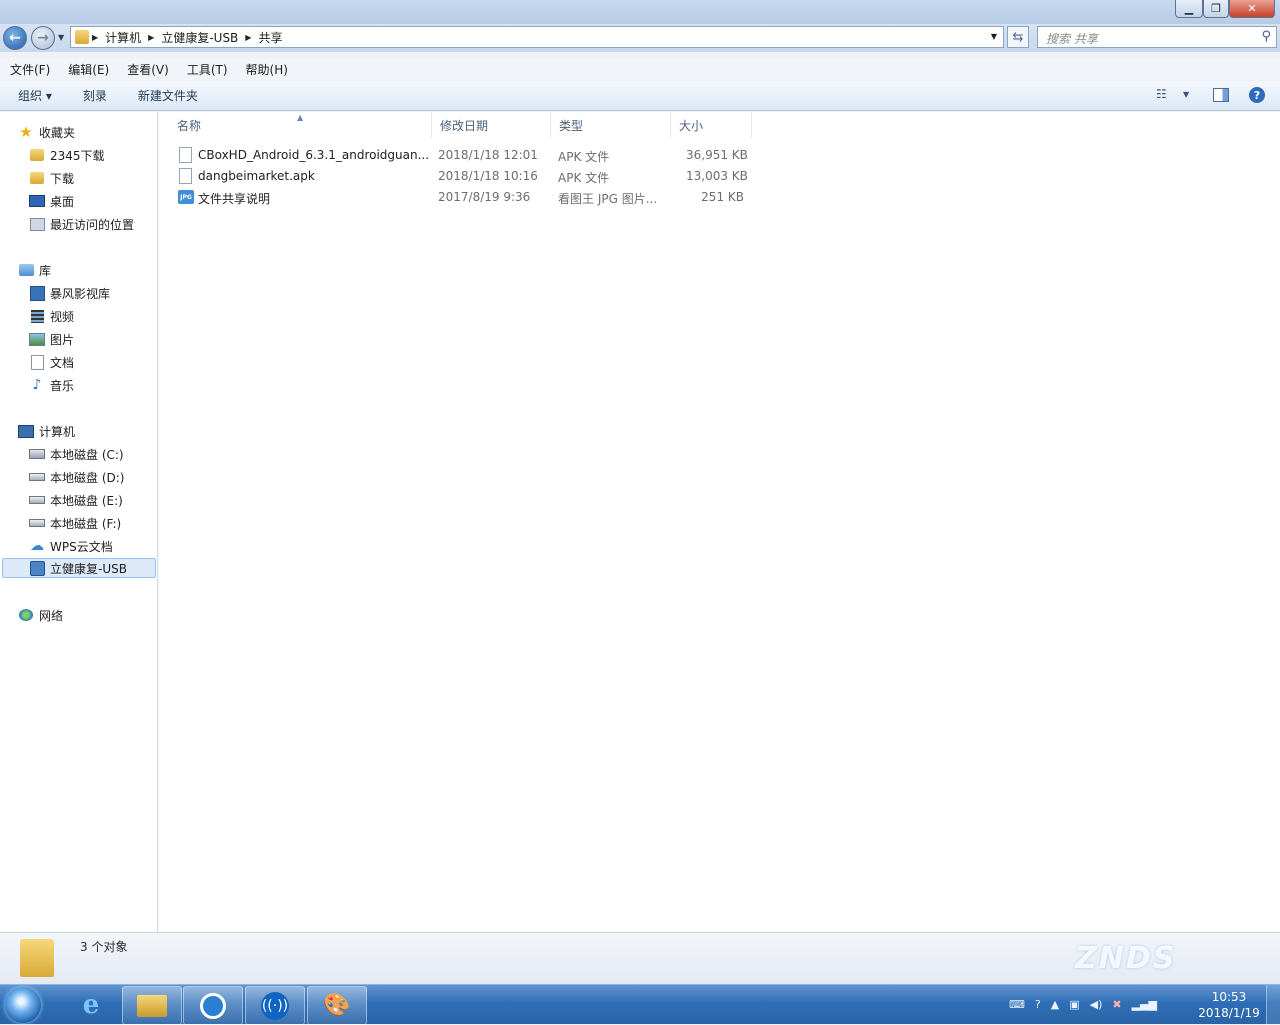  Describe the element at coordinates (611, 125) in the screenshot. I see `column-header-type: 类型` at that location.